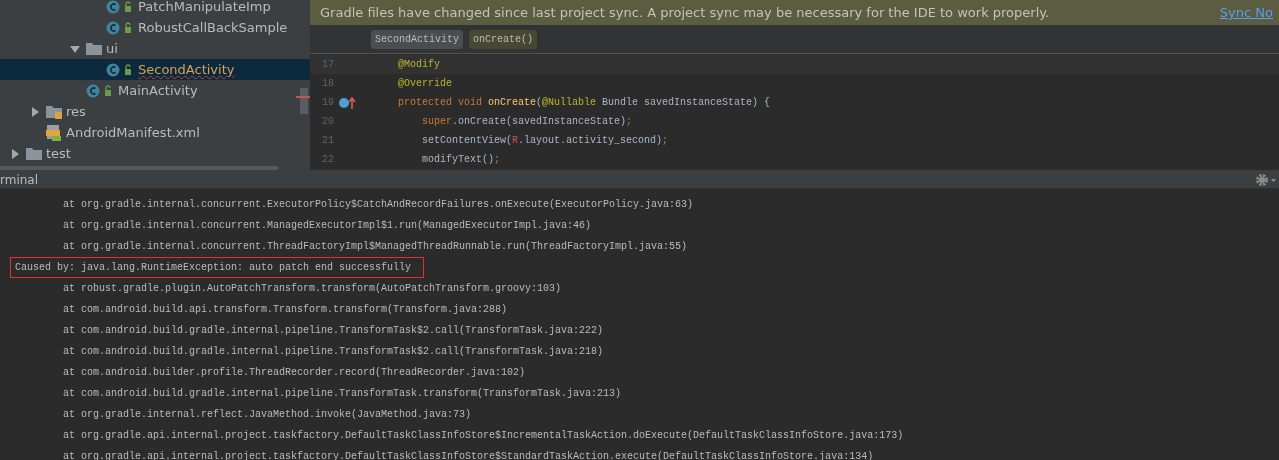 The width and height of the screenshot is (1279, 460). What do you see at coordinates (333, 351) in the screenshot?
I see `console-line: at com.android.build.gradle.internal.pipeline.TransformTask$2.call(TransformTask.java:218)` at bounding box center [333, 351].